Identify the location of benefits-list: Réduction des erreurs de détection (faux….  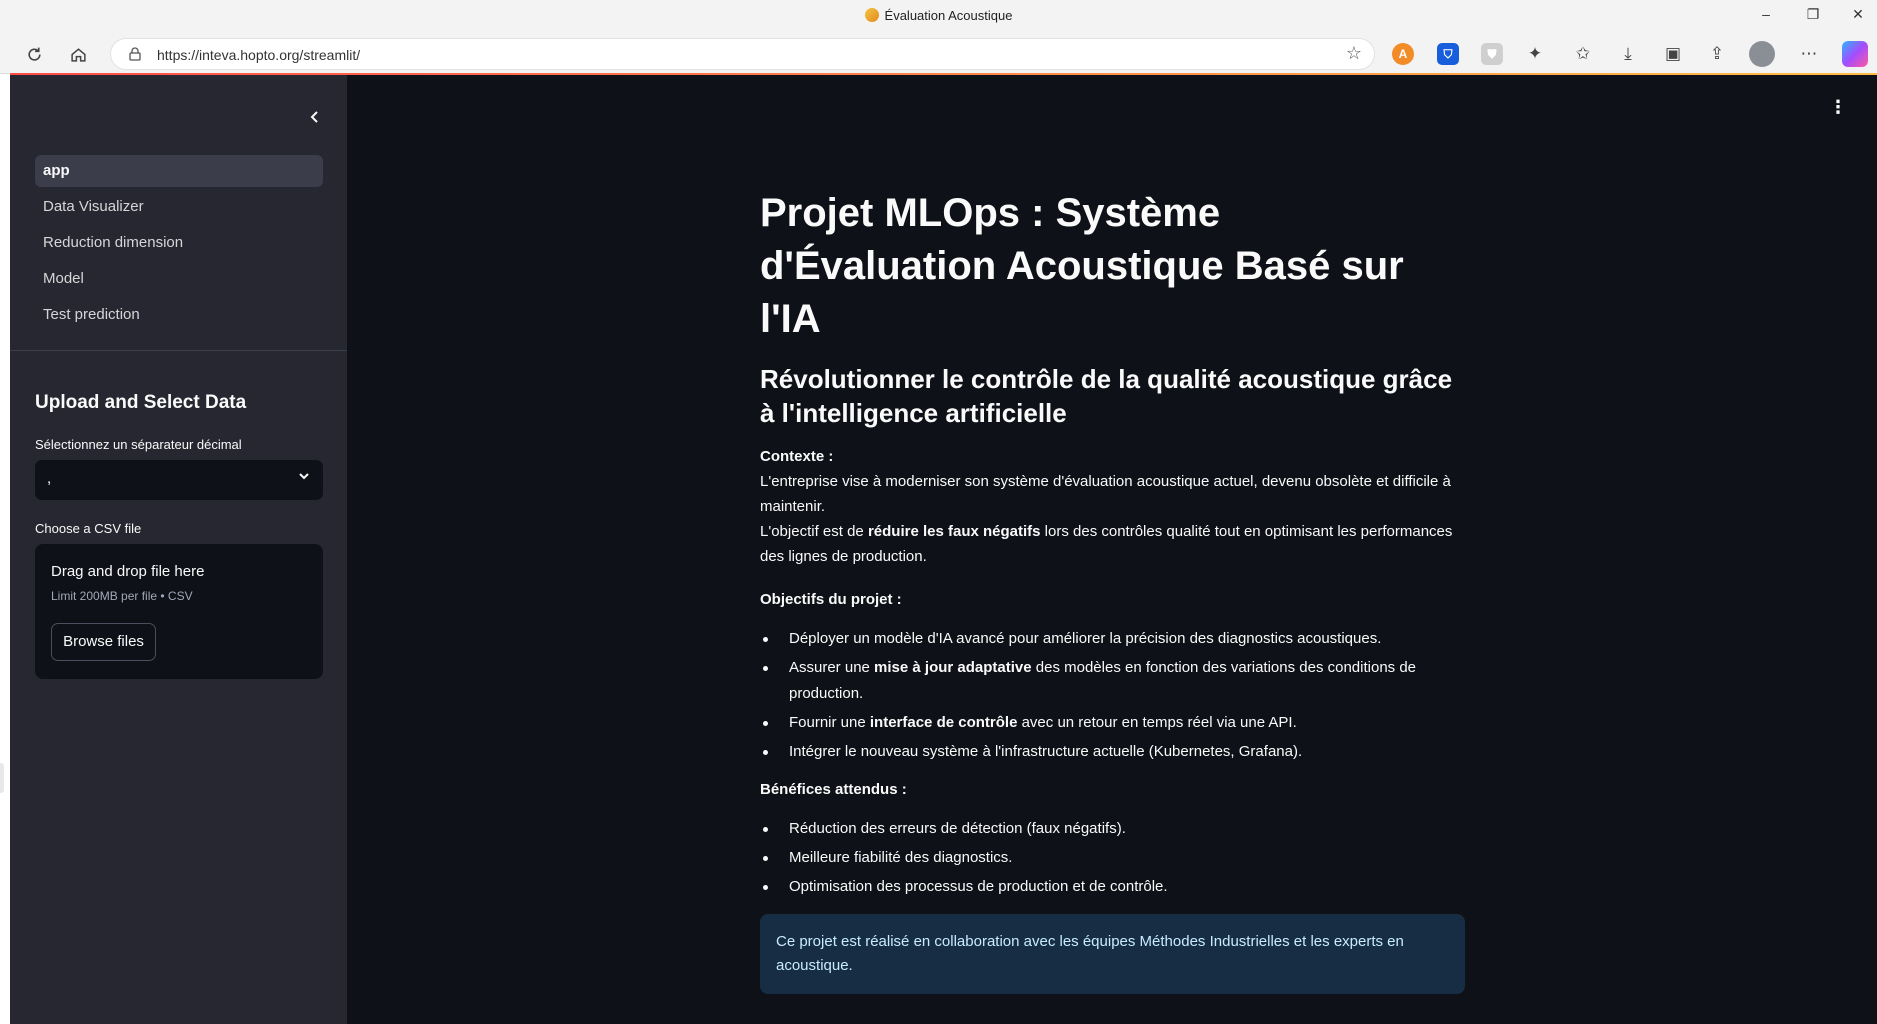
(1112, 858).